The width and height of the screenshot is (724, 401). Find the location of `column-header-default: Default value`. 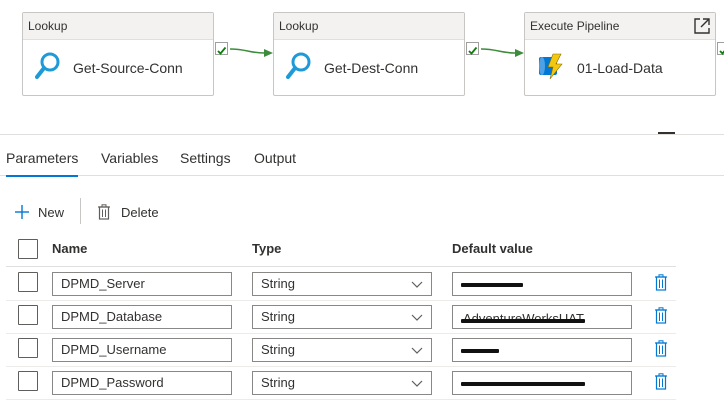

column-header-default: Default value is located at coordinates (492, 248).